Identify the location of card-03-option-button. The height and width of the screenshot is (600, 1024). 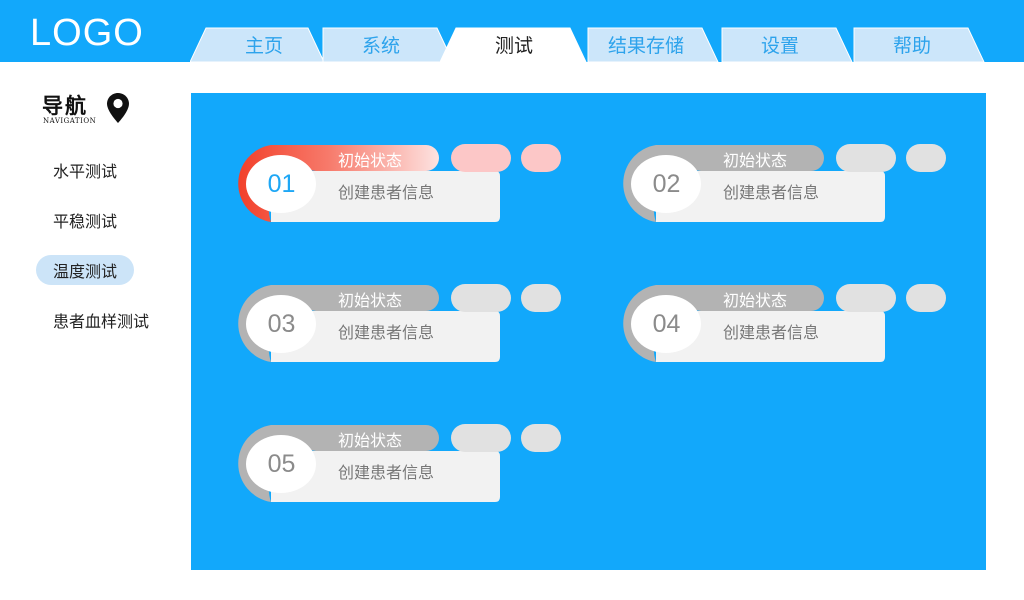
(541, 298).